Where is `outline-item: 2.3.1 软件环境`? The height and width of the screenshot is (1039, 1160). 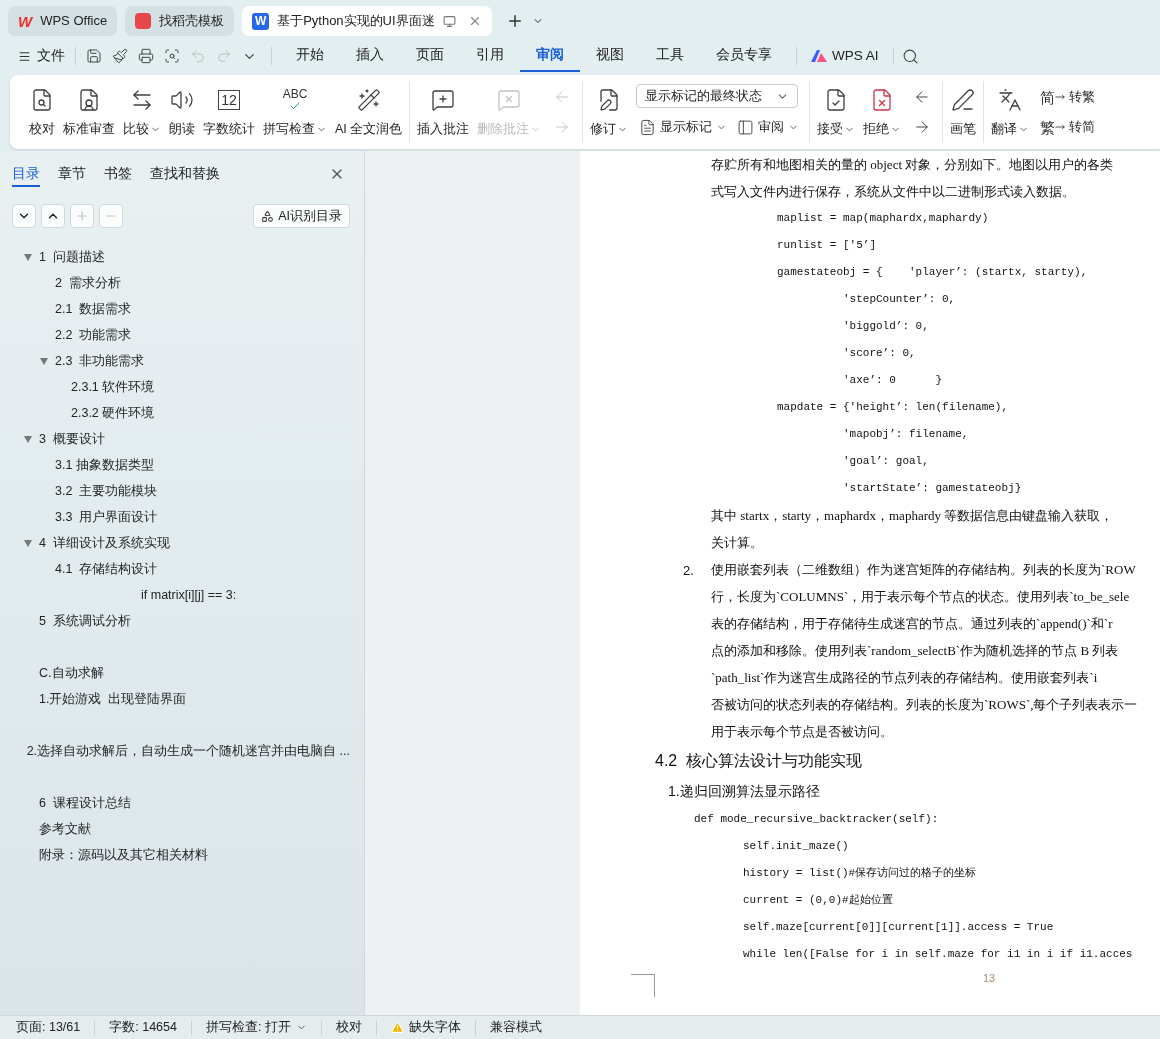
outline-item: 2.3.1 软件环境 is located at coordinates (113, 387).